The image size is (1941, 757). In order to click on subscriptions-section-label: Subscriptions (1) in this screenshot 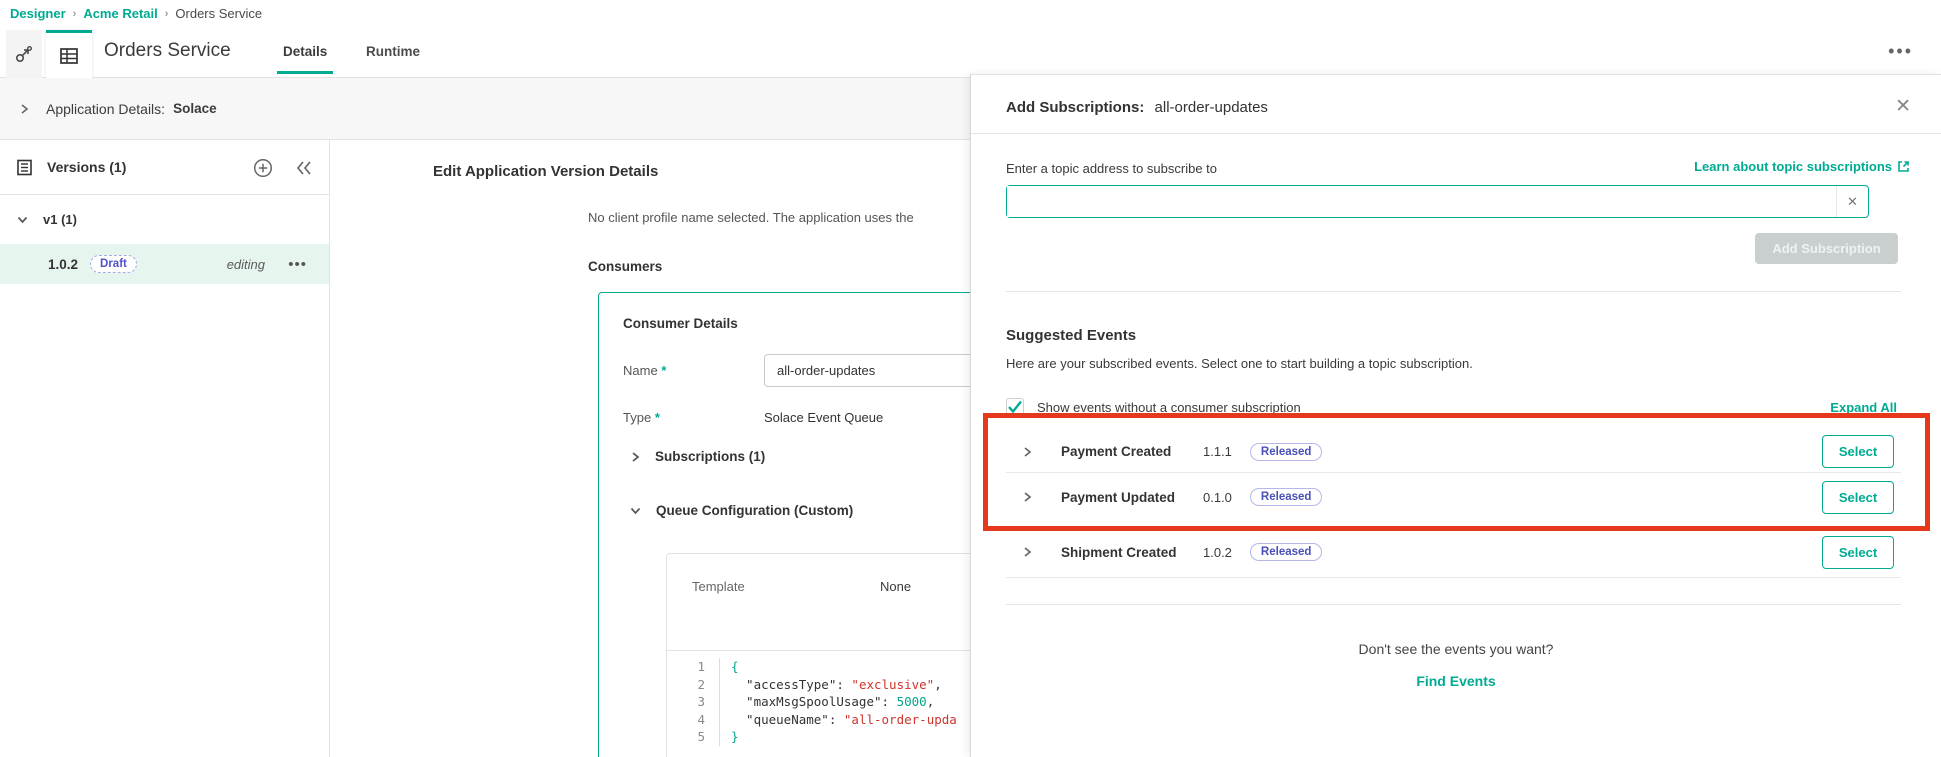, I will do `click(710, 456)`.